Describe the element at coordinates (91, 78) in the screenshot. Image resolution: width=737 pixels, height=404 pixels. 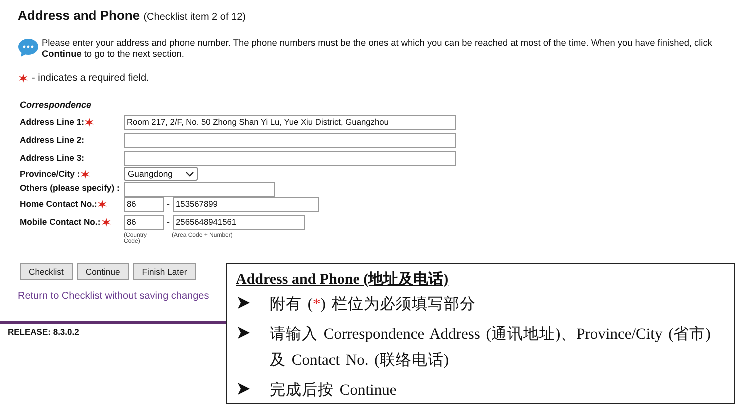
I see `legend-text: - indicates a required field.` at that location.